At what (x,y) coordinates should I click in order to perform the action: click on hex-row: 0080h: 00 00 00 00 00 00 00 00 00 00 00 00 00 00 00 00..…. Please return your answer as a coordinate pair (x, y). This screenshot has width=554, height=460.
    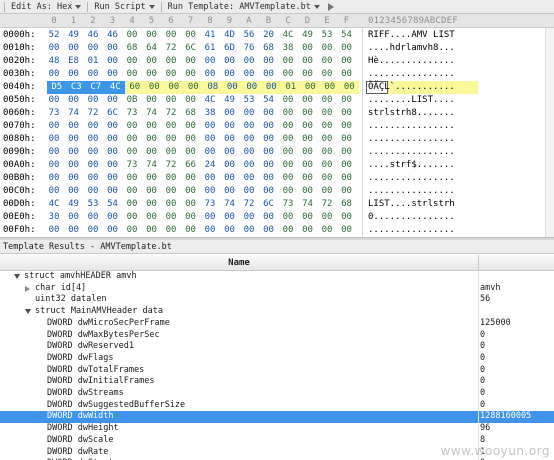
    Looking at the image, I should click on (277, 139).